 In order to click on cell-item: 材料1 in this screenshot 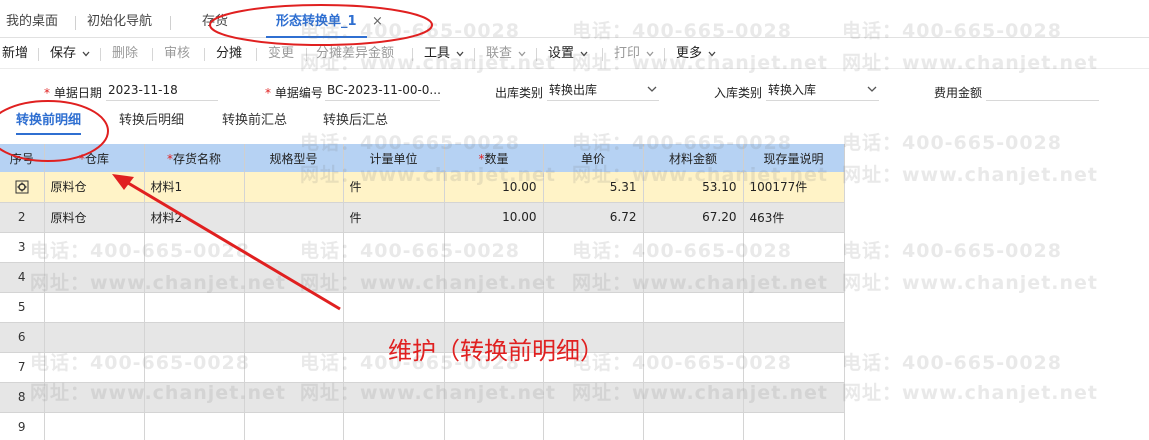, I will do `click(194, 187)`.